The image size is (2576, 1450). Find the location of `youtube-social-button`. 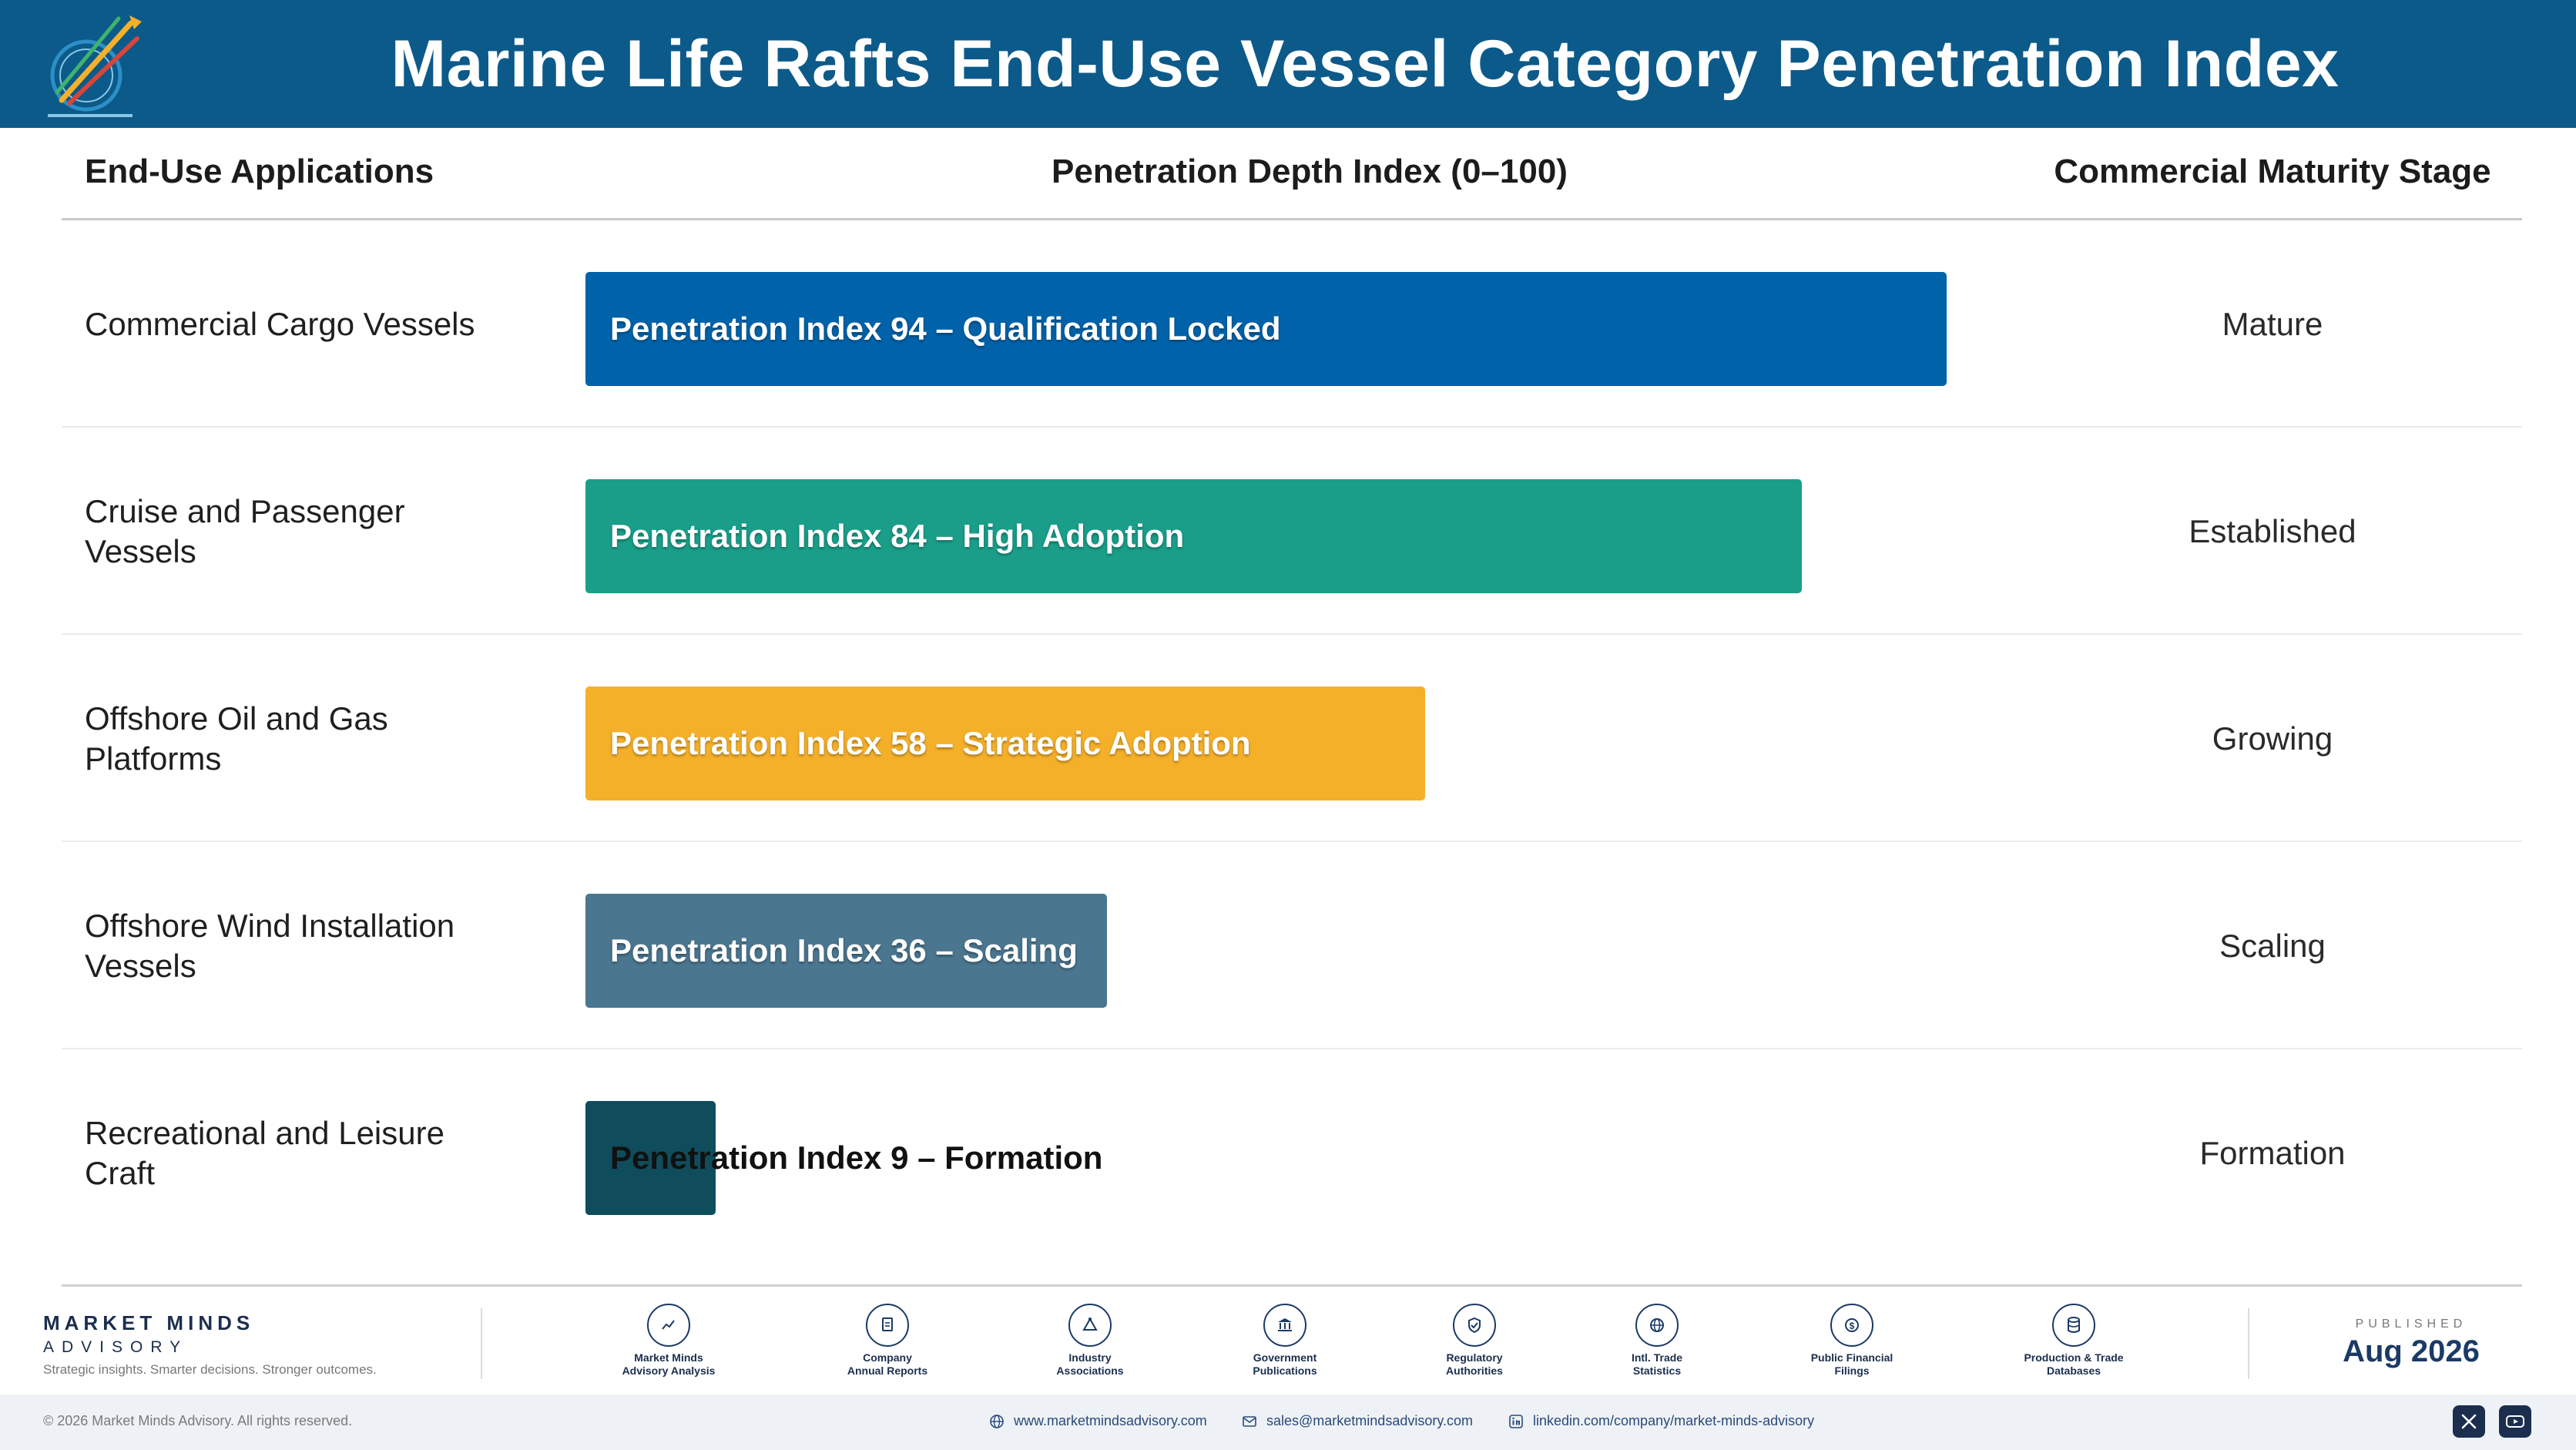

youtube-social-button is located at coordinates (2515, 1421).